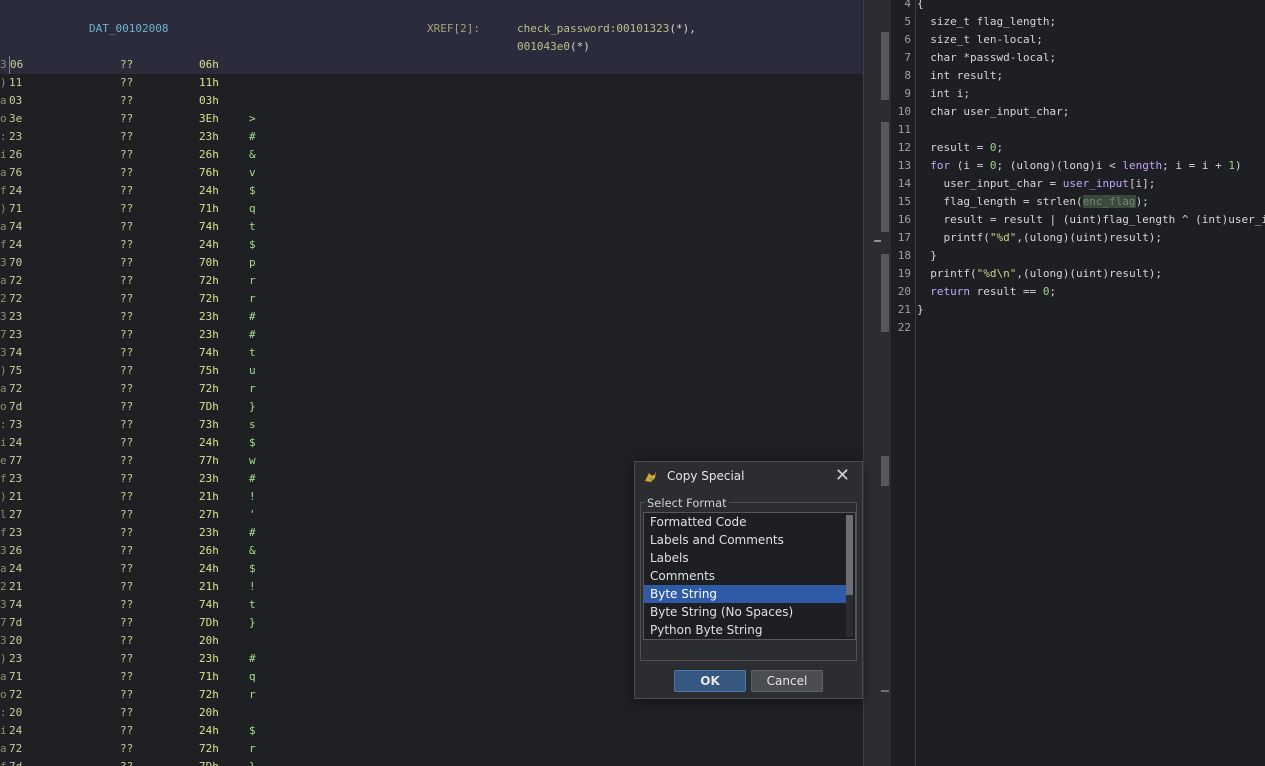 The height and width of the screenshot is (766, 1265). What do you see at coordinates (1142, 201) in the screenshot?
I see `code-token: );` at bounding box center [1142, 201].